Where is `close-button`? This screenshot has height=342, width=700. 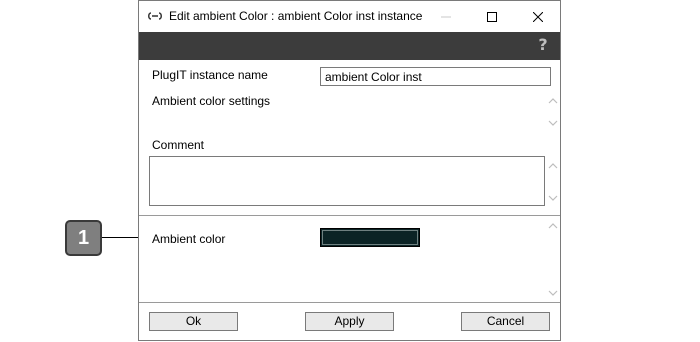
close-button is located at coordinates (538, 16).